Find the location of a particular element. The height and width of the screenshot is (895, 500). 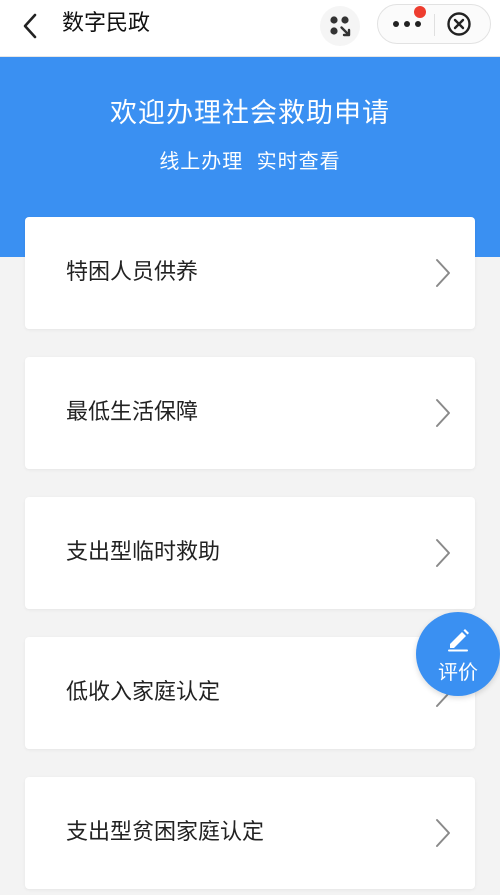

hero-subtitle: 线上办理 实时查看 is located at coordinates (250, 161).